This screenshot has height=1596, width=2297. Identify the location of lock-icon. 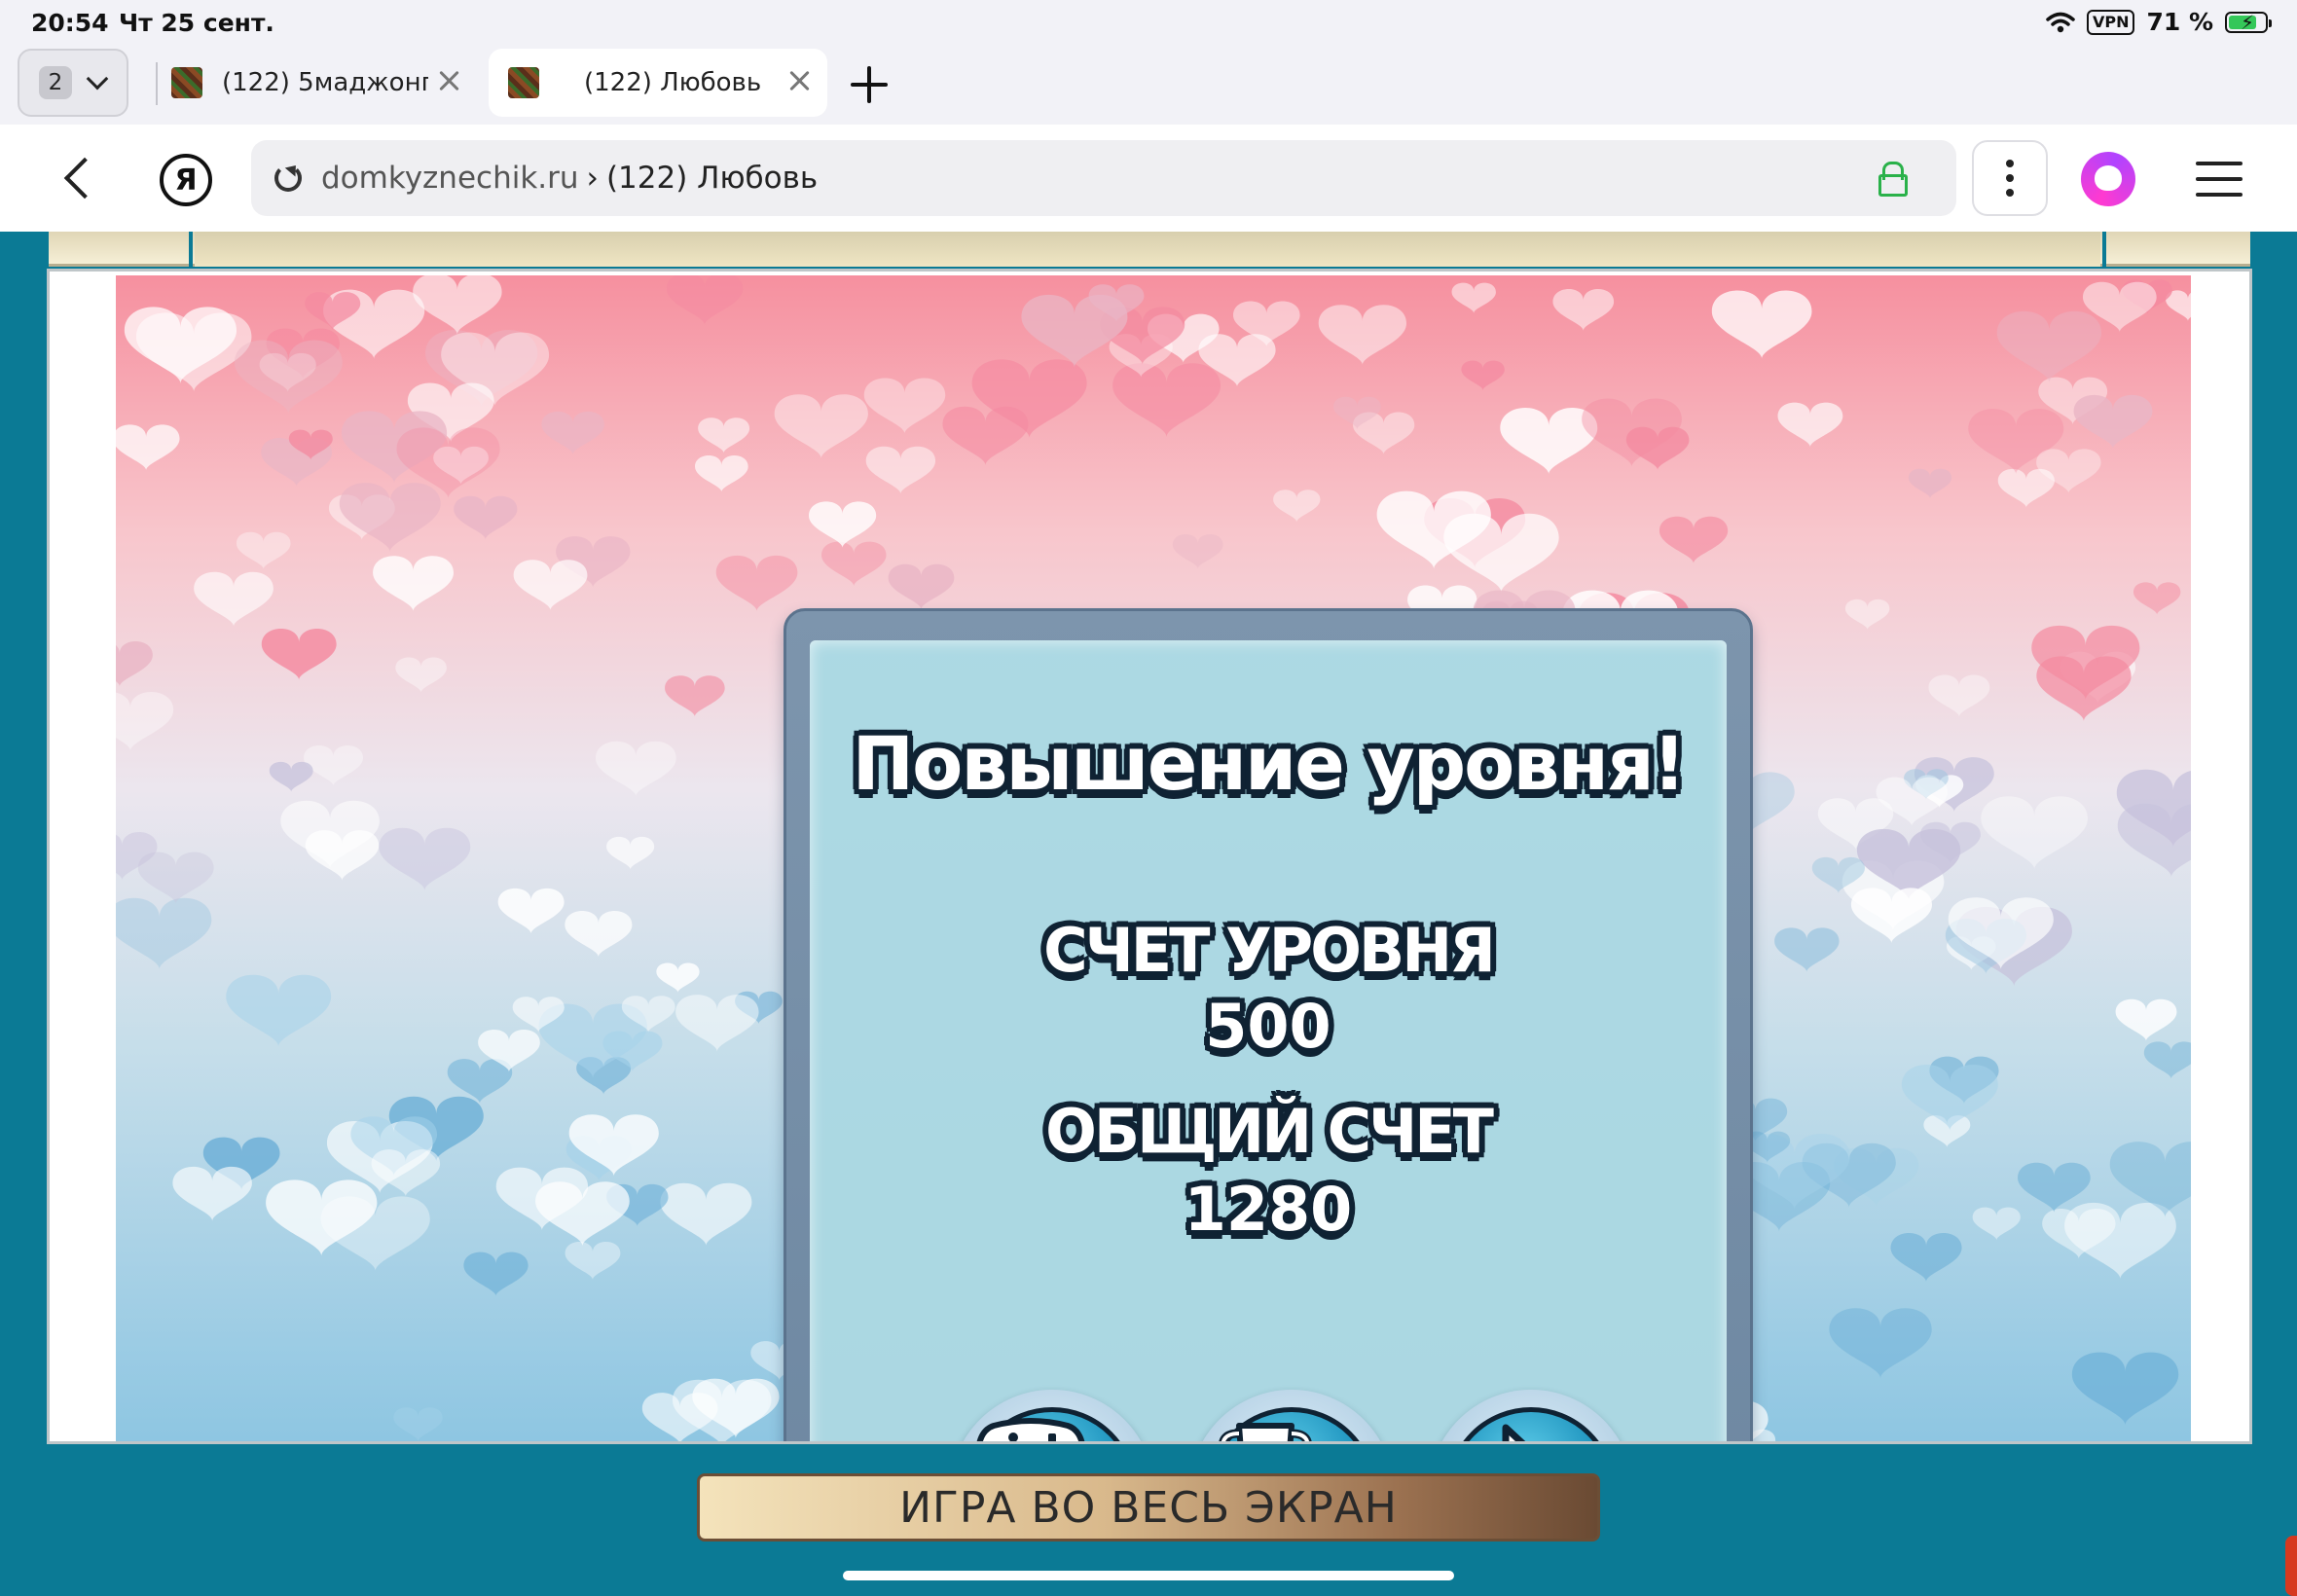
(1893, 179).